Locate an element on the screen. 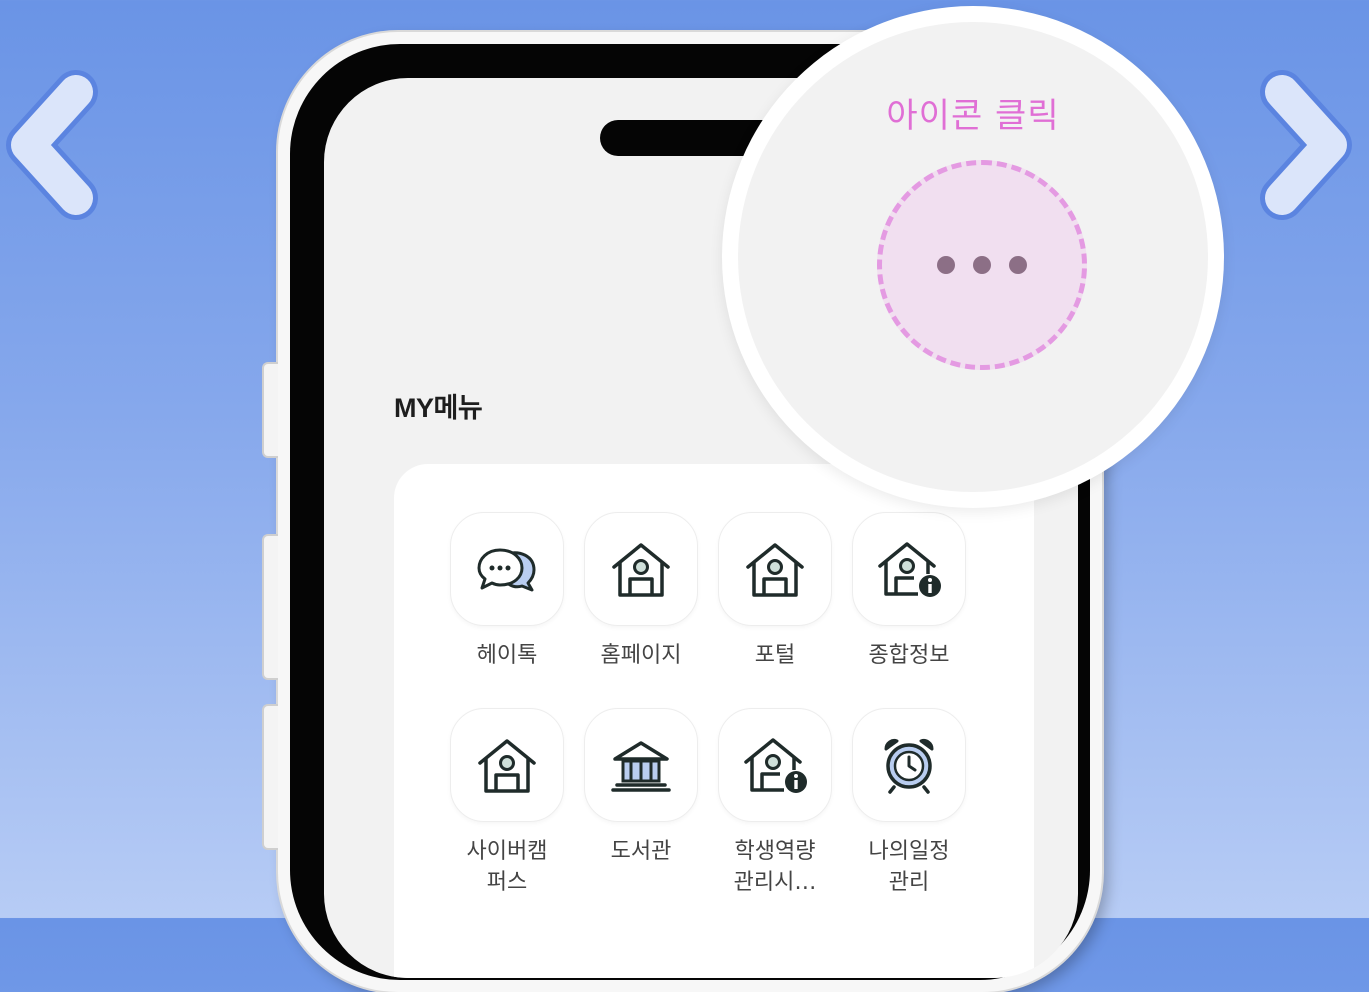  phone-volume-up-button is located at coordinates (270, 607).